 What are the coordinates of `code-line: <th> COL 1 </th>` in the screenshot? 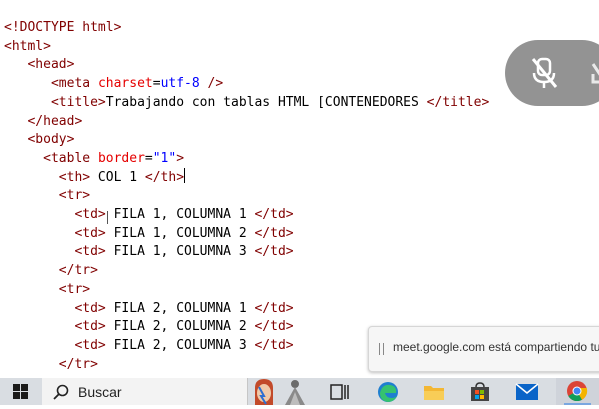 It's located at (95, 177).